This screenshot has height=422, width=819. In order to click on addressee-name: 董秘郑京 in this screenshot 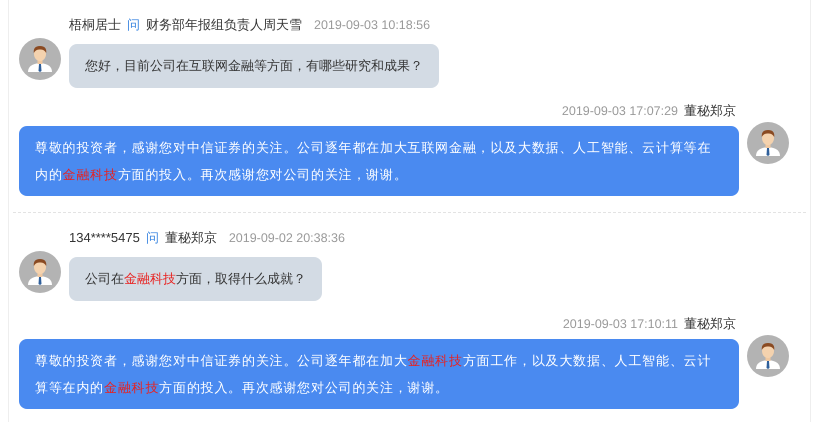, I will do `click(190, 238)`.